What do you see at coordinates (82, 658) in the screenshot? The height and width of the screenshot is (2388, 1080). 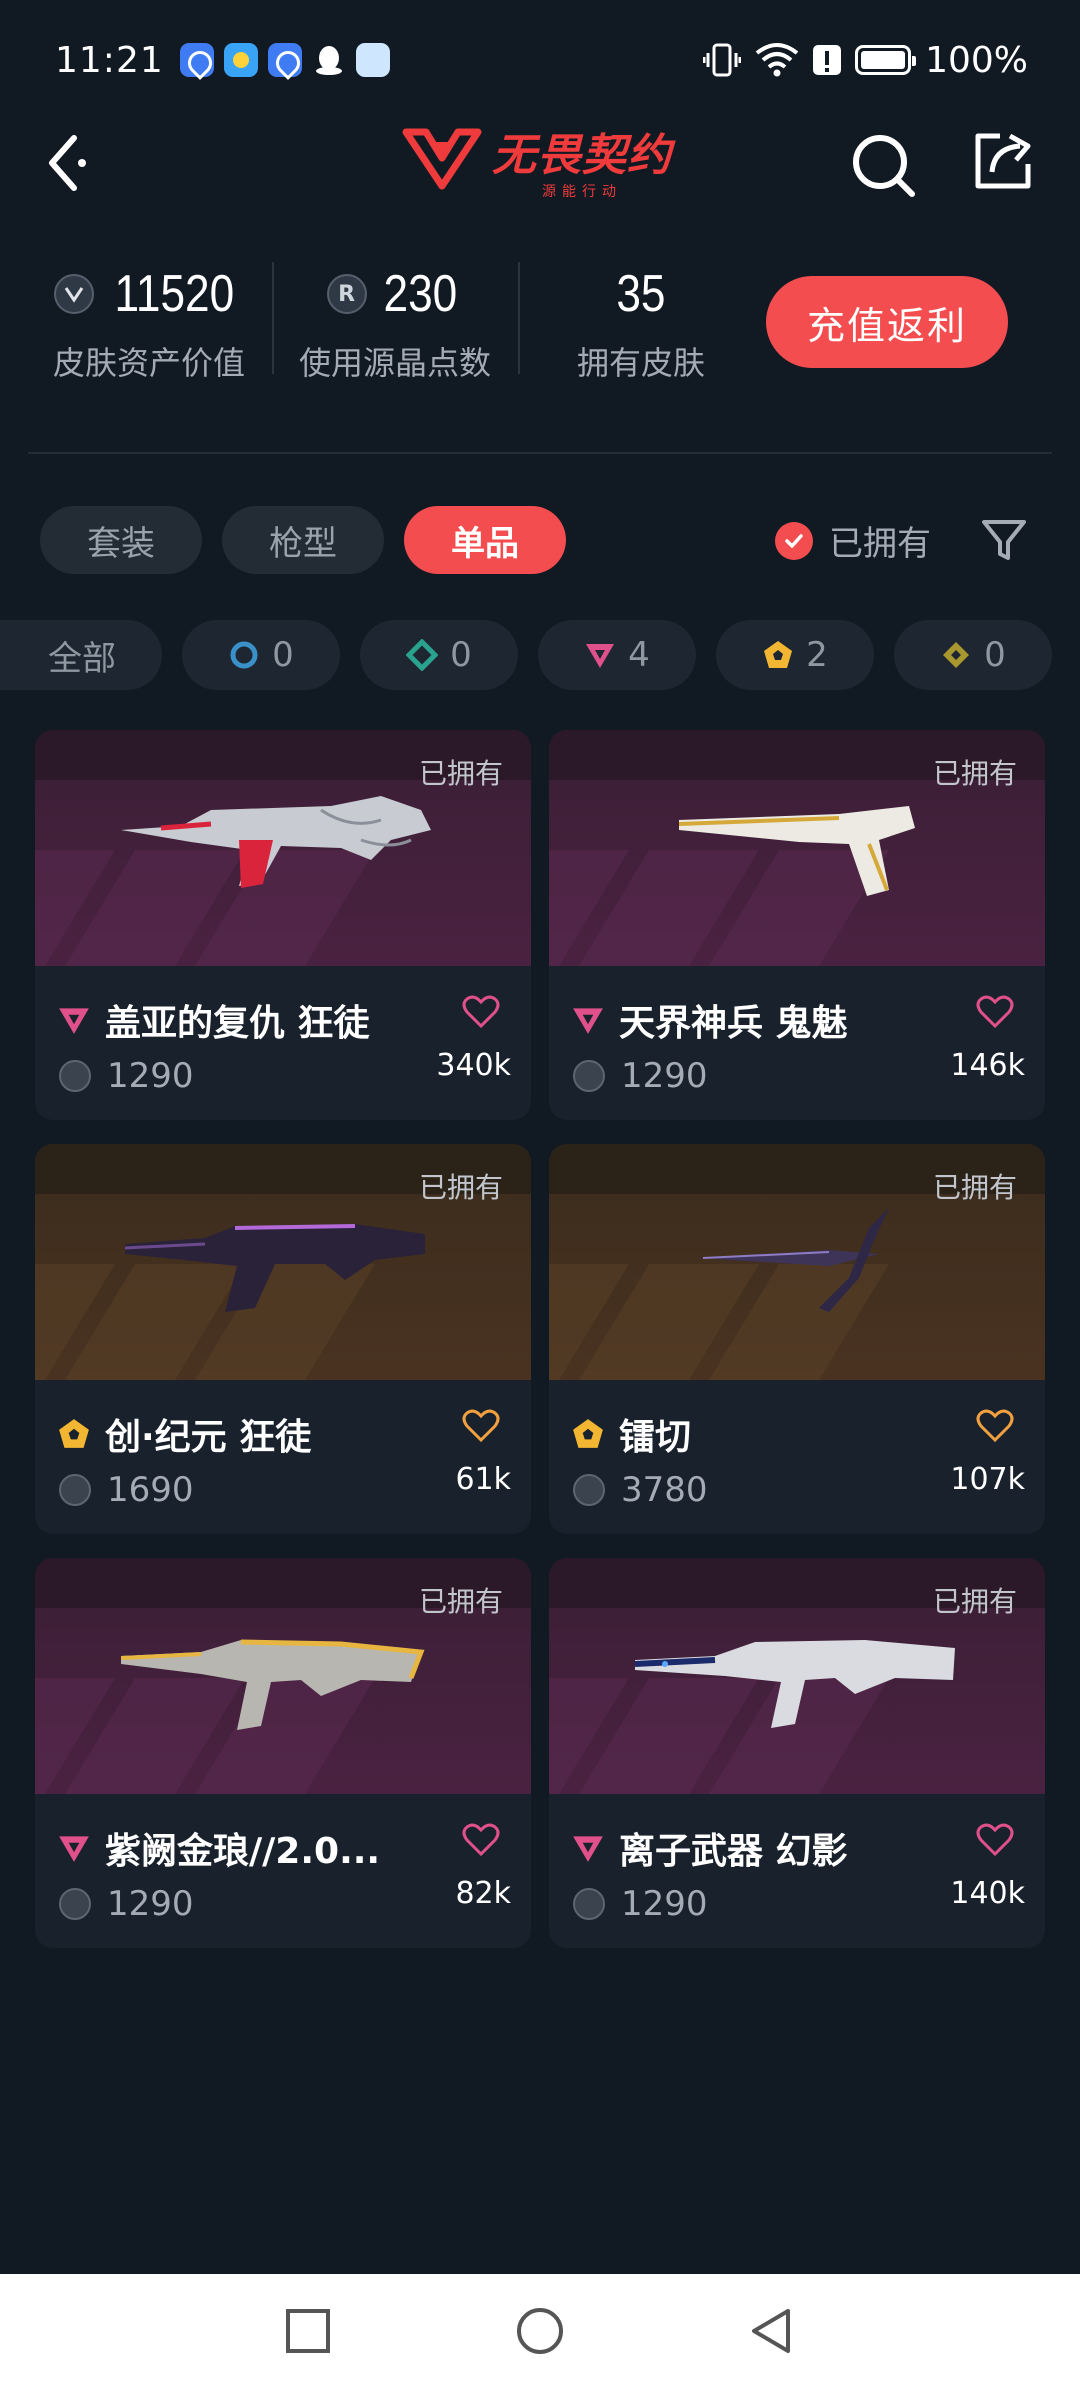 I see `rarity-chip-label: 全部` at bounding box center [82, 658].